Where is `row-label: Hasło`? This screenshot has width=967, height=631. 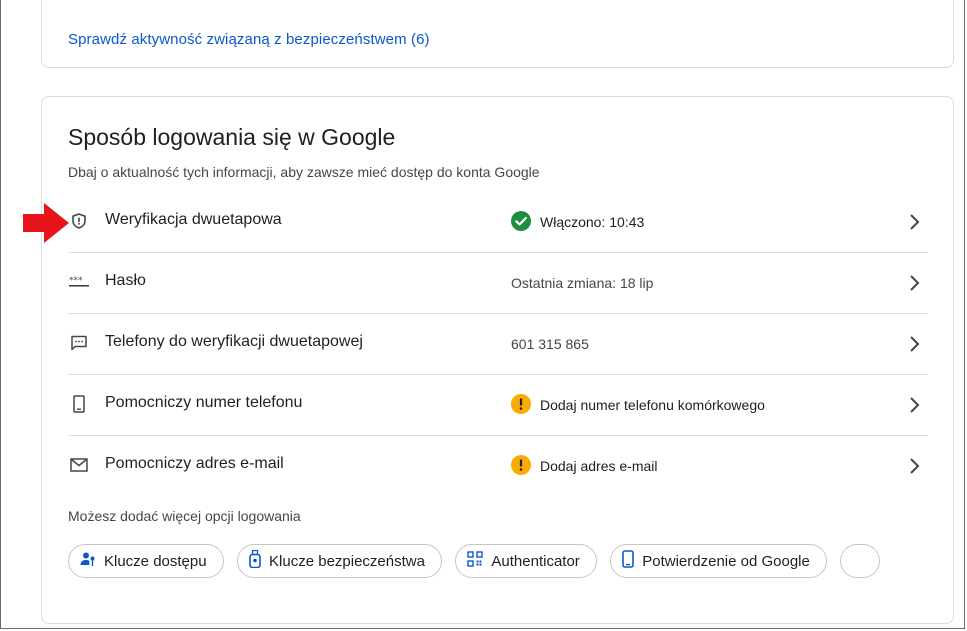
row-label: Hasło is located at coordinates (125, 280).